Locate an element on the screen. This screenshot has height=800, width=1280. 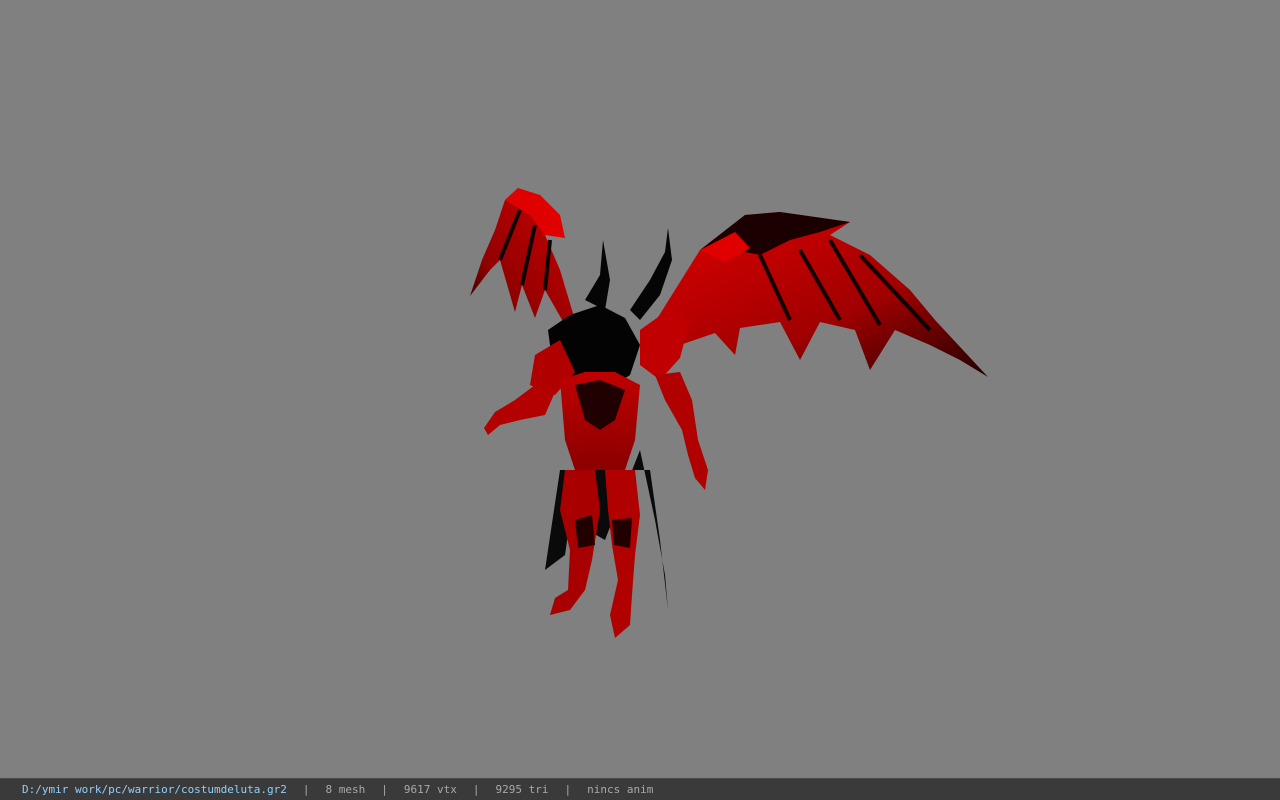
mesh-count: 8 mesh is located at coordinates (345, 789).